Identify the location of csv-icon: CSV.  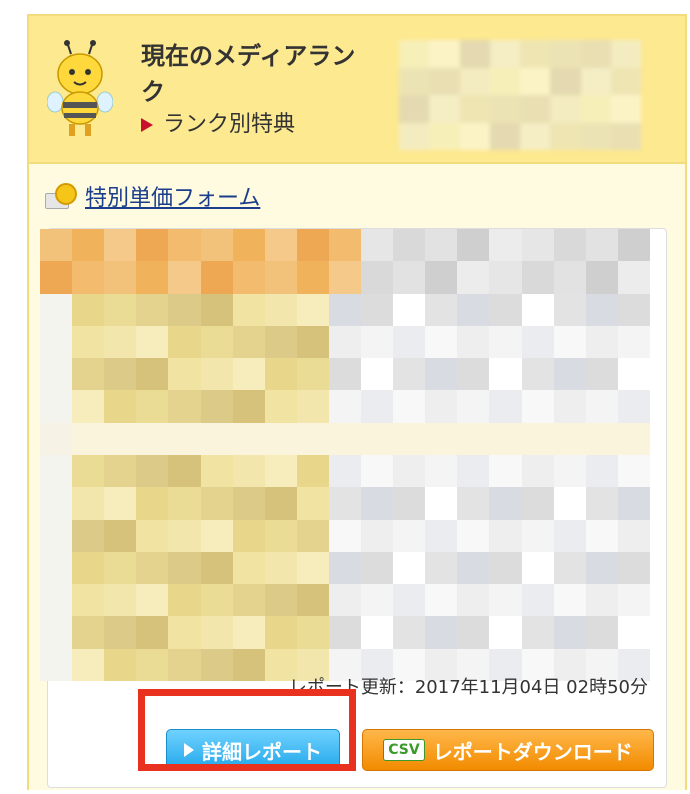
(404, 750).